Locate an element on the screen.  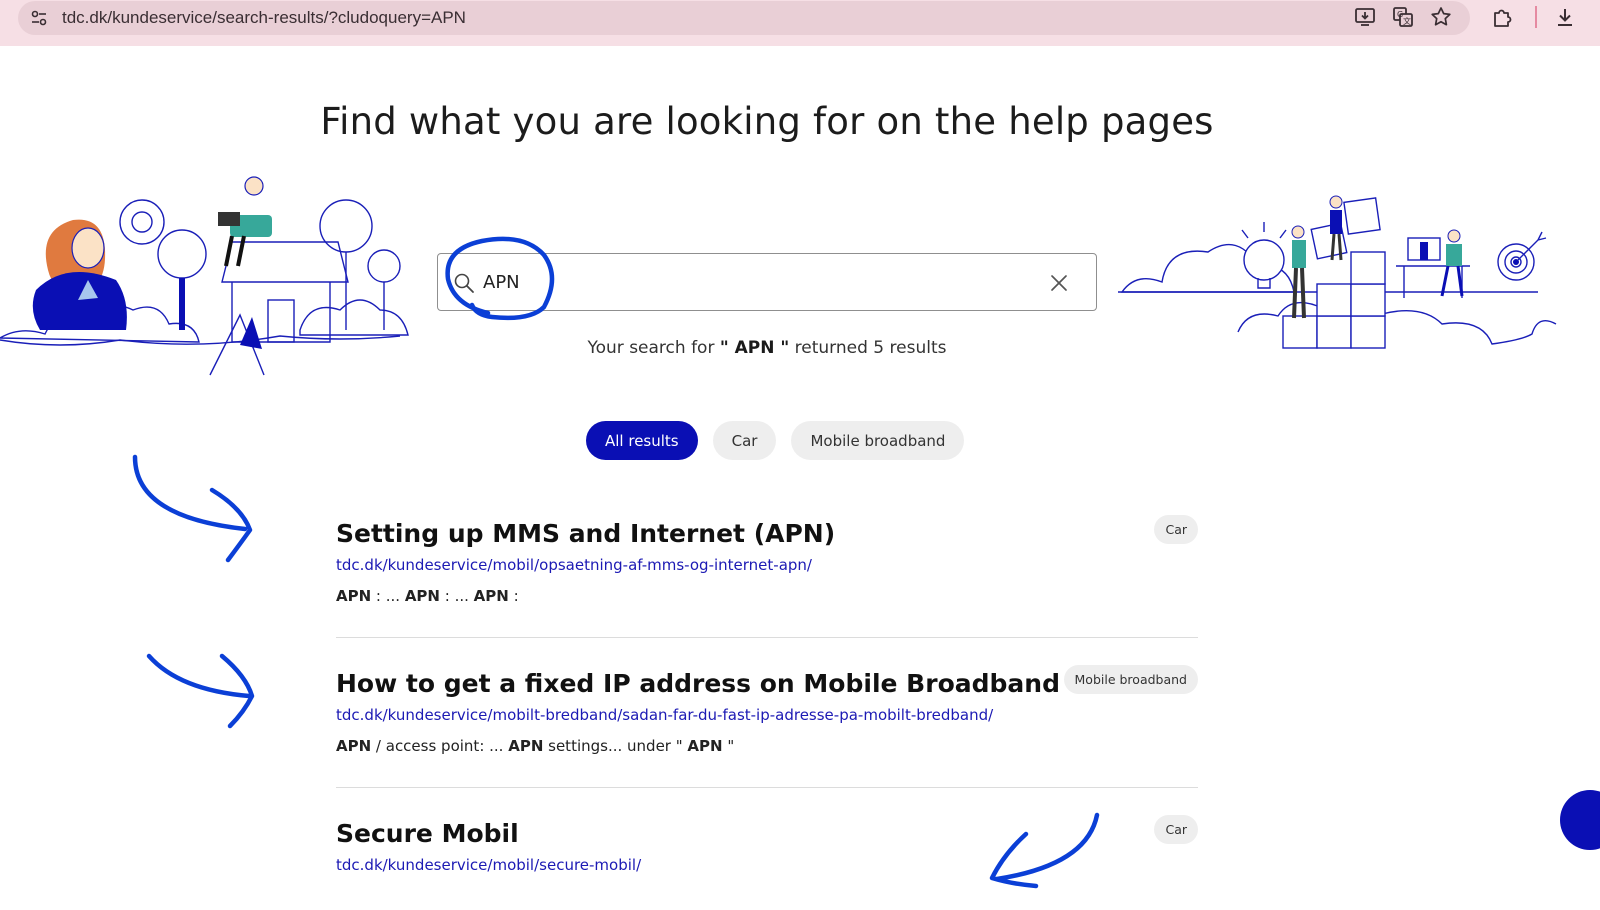
summary-prefix: Your search for is located at coordinates (651, 348).